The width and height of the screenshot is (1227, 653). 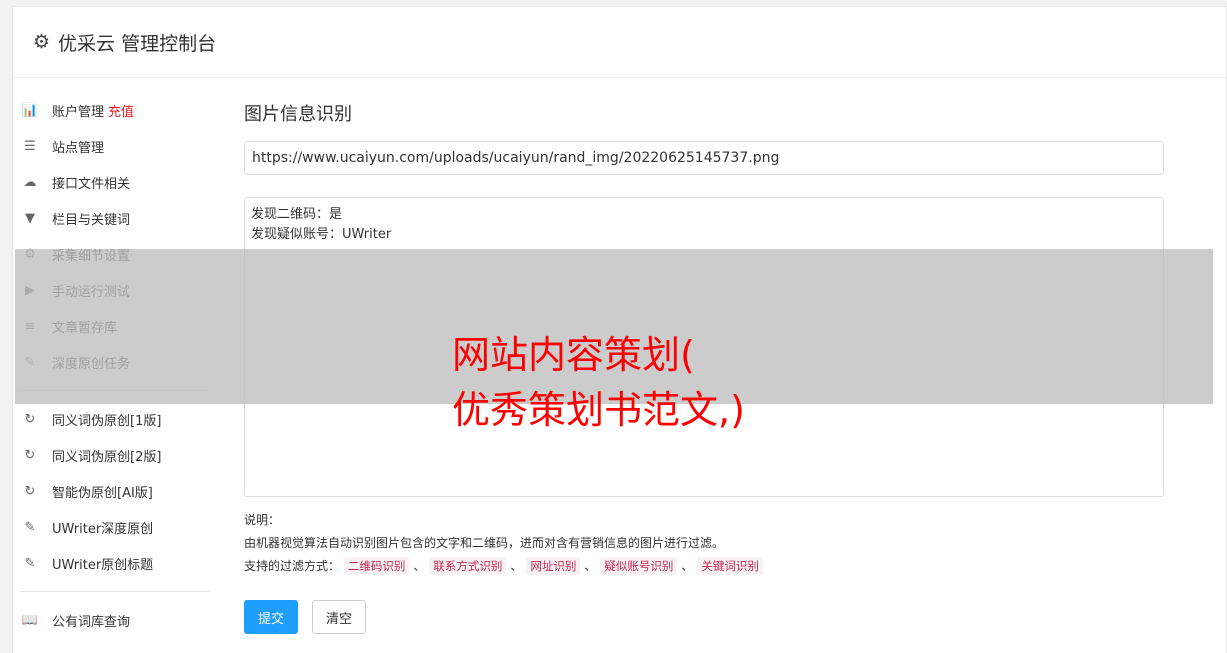 What do you see at coordinates (91, 184) in the screenshot?
I see `sidebar-item-label: 接口文件相关` at bounding box center [91, 184].